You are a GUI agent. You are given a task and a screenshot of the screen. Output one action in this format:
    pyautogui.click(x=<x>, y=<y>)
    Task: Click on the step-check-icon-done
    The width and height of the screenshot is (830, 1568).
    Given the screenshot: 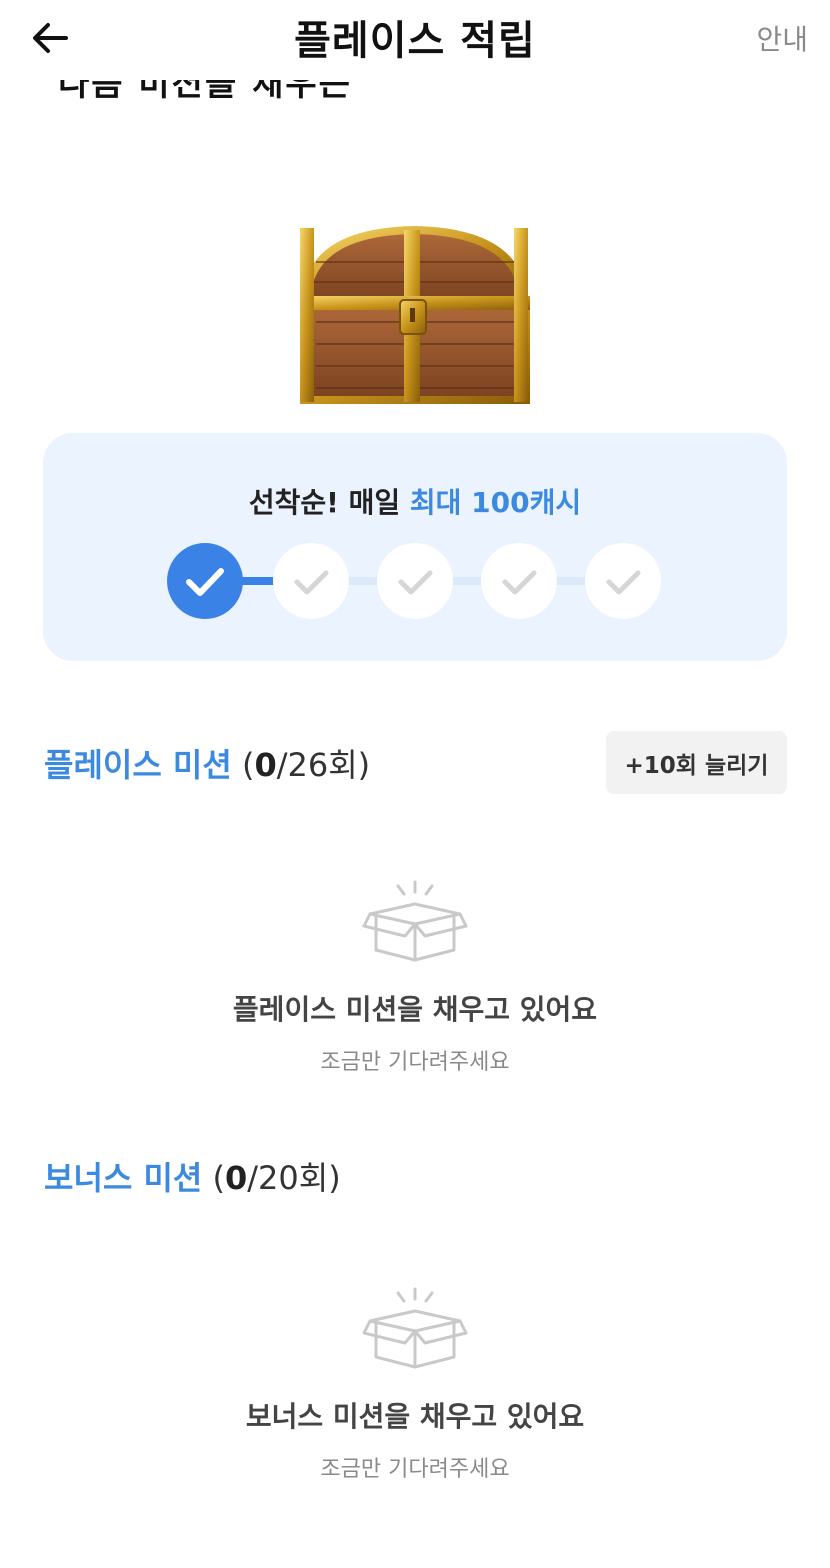 What is the action you would take?
    pyautogui.click(x=205, y=581)
    